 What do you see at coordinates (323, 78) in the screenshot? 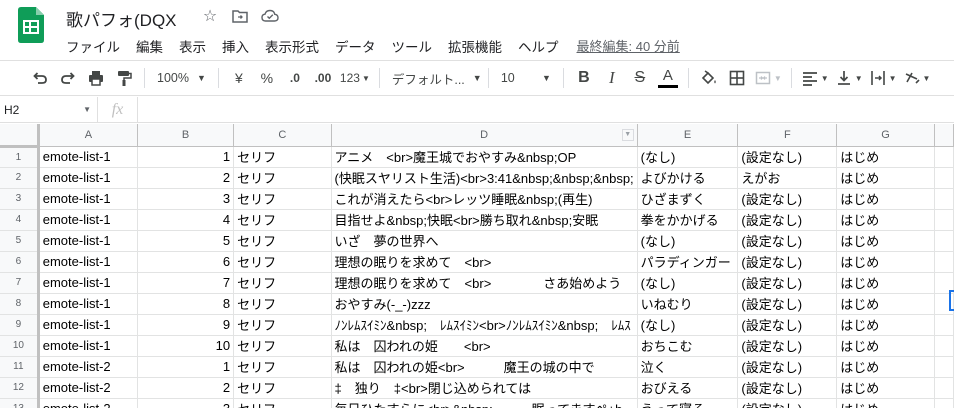
I see `increase-decimal-button: .00` at bounding box center [323, 78].